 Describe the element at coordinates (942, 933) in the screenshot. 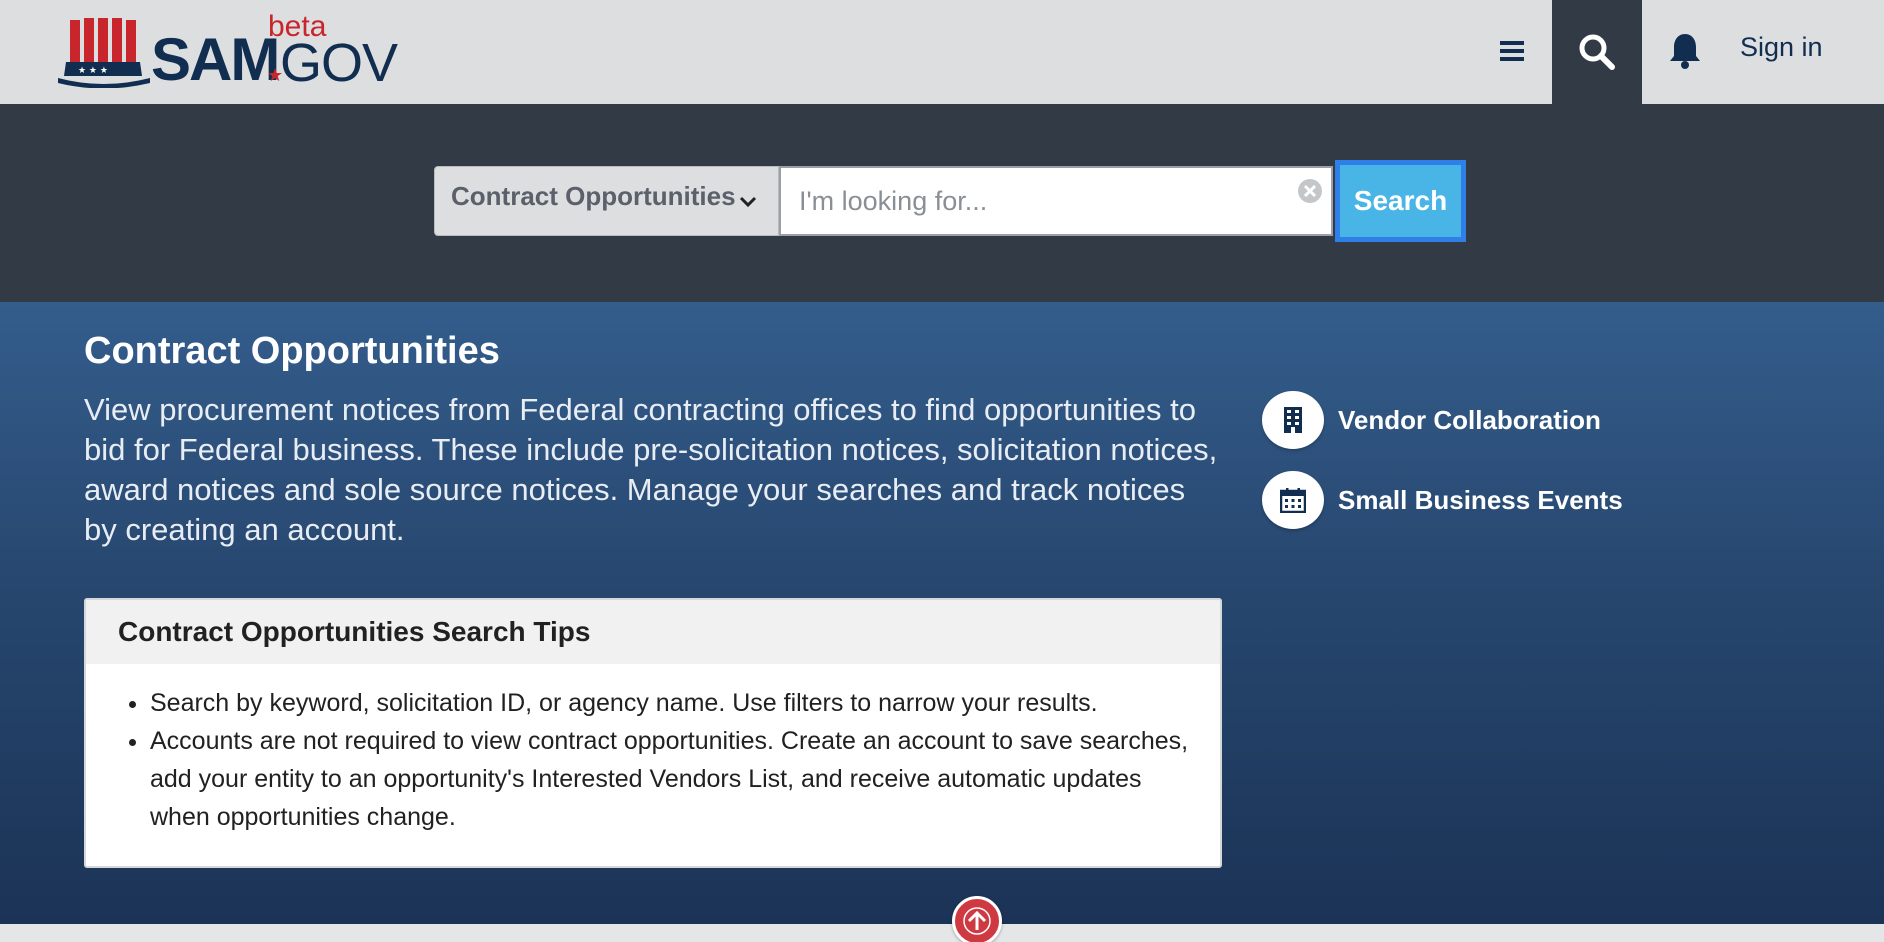

I see `footer-strip` at that location.